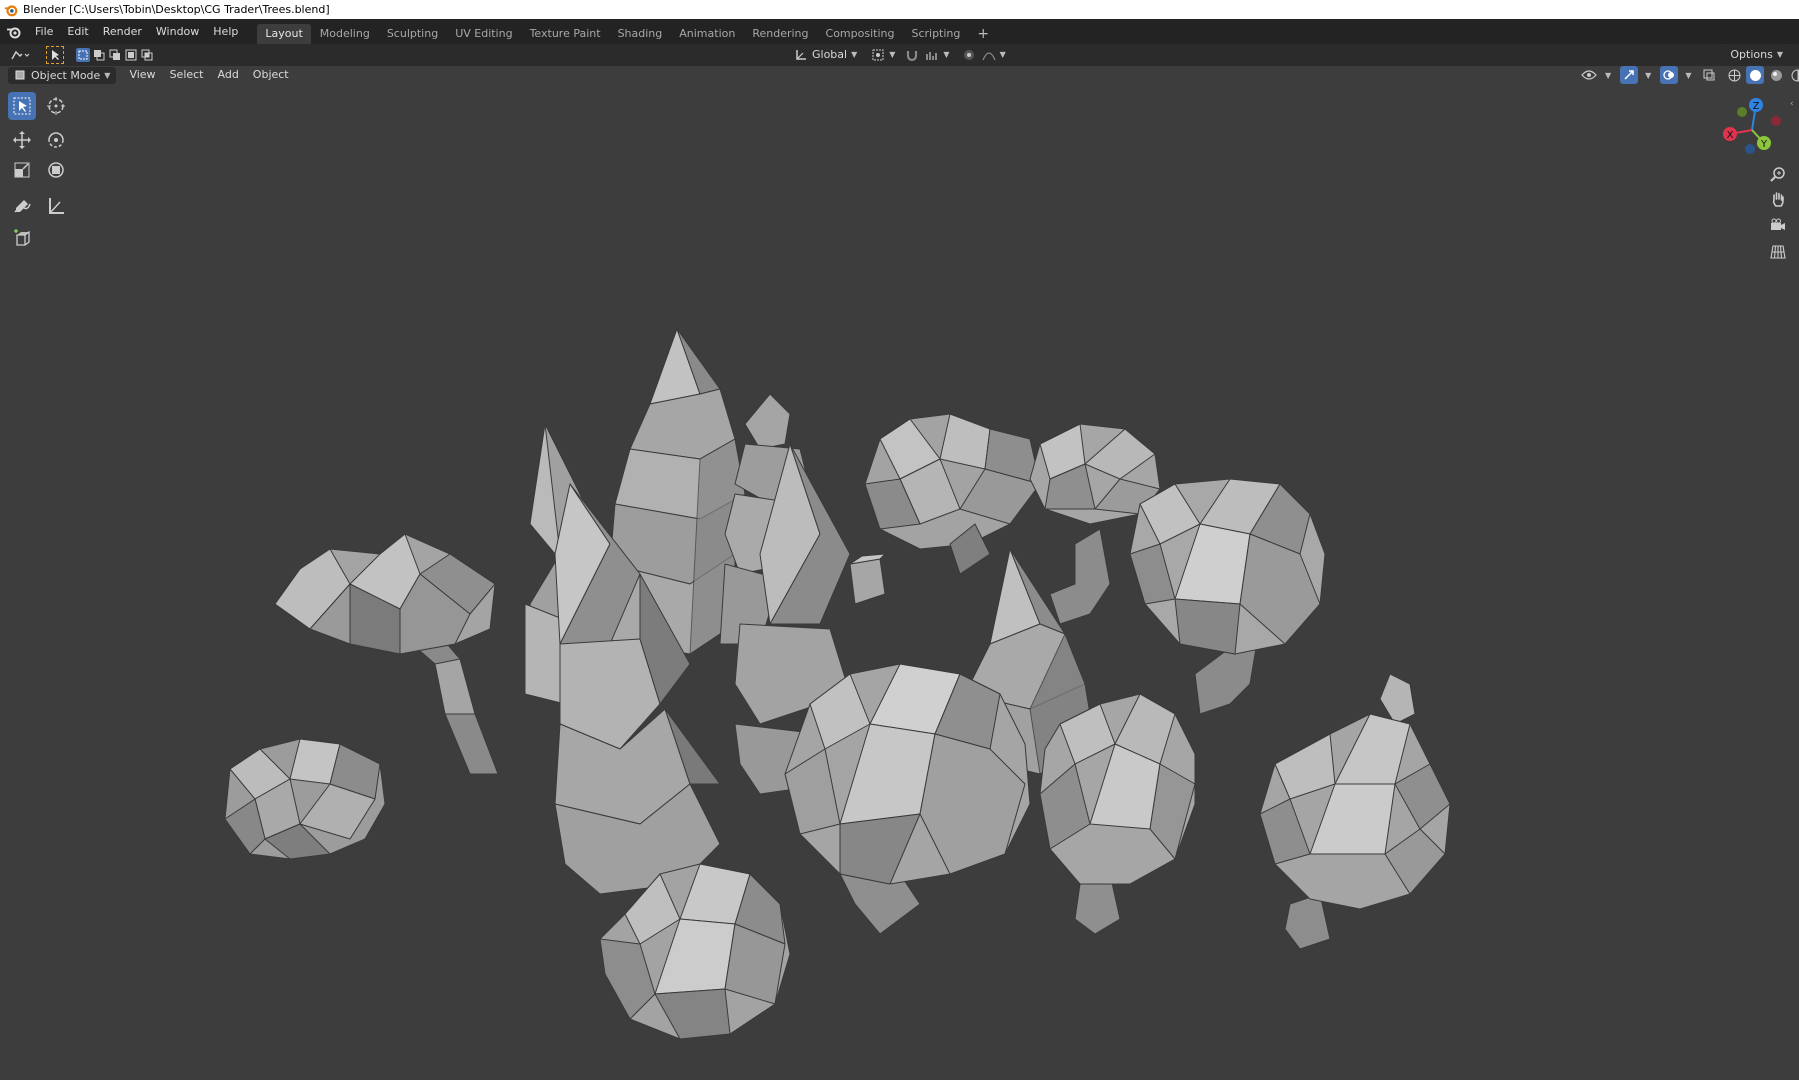 The image size is (1799, 1080). I want to click on cursor-tool, so click(56, 106).